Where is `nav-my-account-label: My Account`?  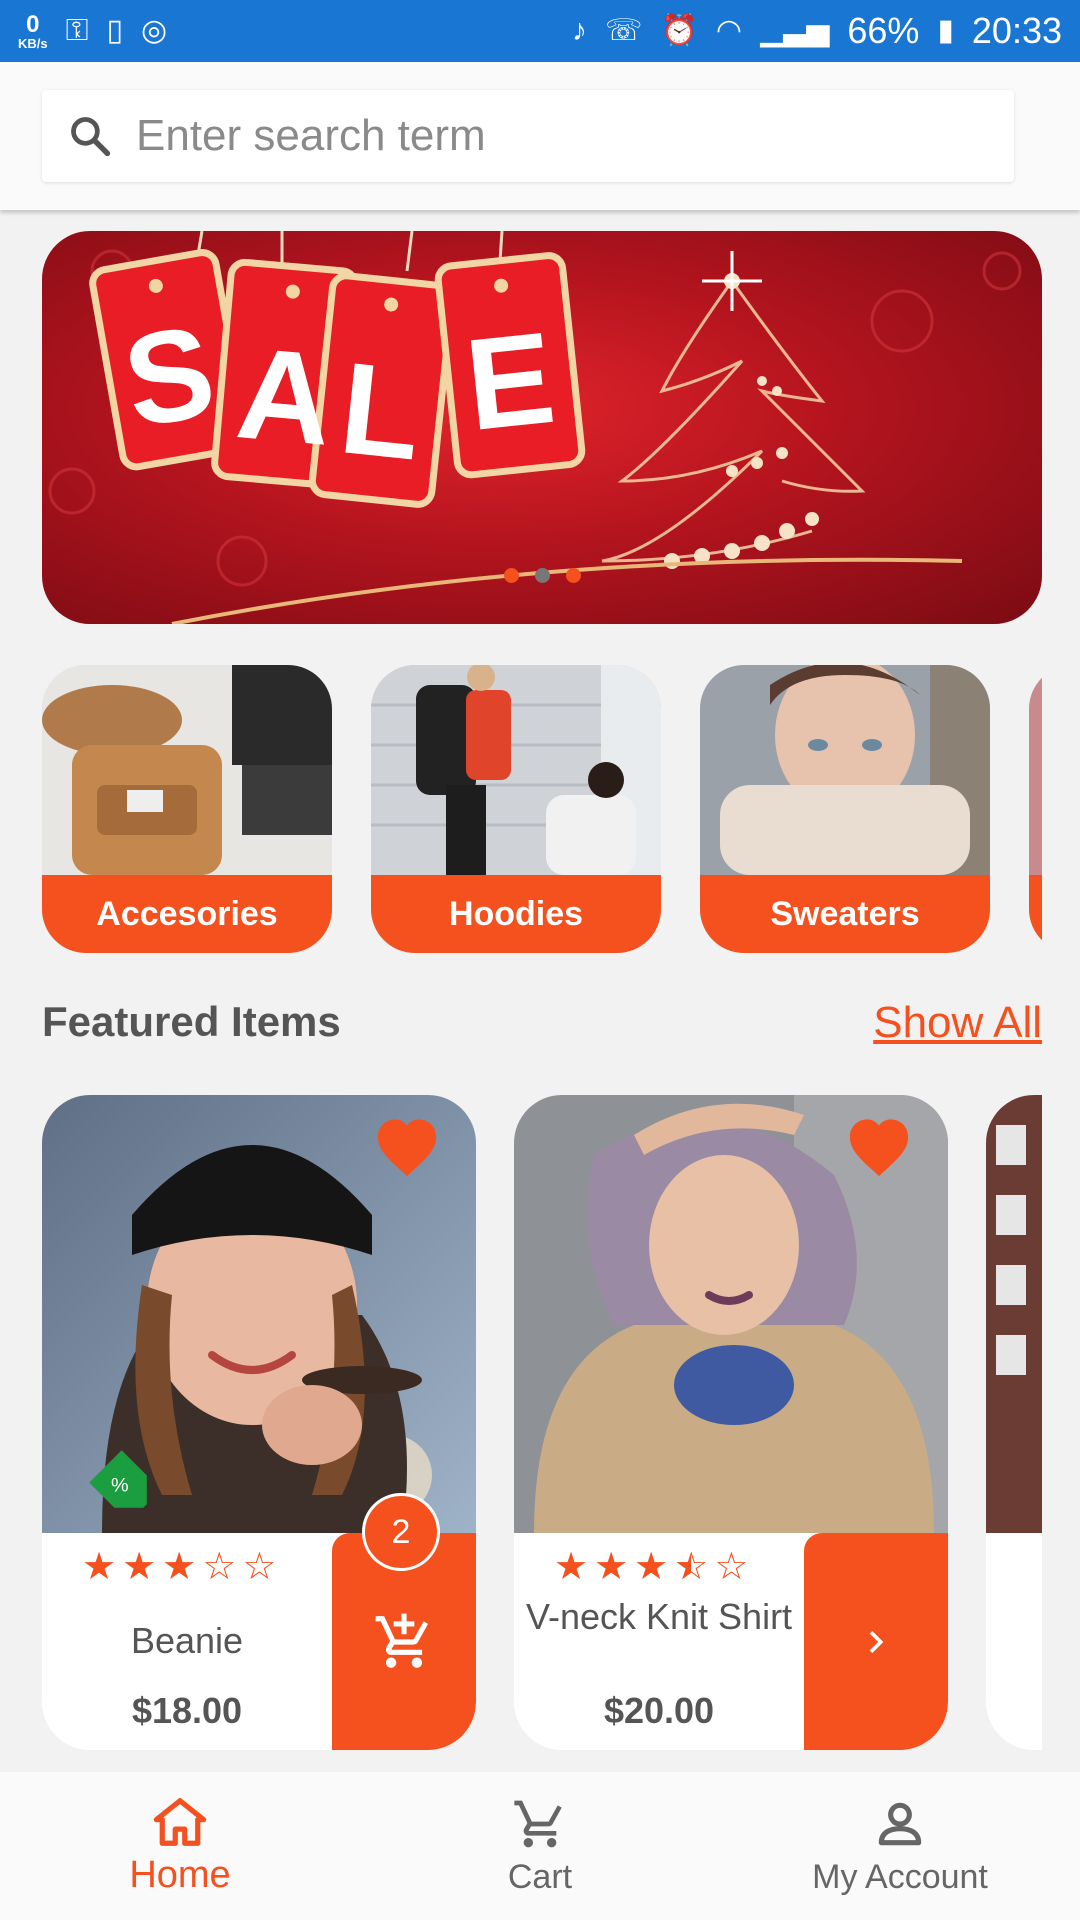
nav-my-account-label: My Account is located at coordinates (900, 1876).